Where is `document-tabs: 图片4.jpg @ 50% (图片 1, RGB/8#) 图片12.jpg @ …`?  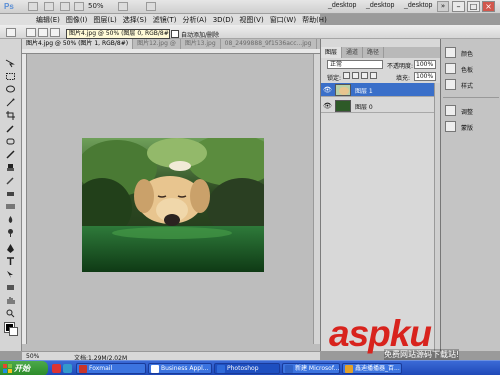
document-tabs: 图片4.jpg @ 50% (图片 1, RGB/8#) 图片12.jpg @ … is located at coordinates (171, 44).